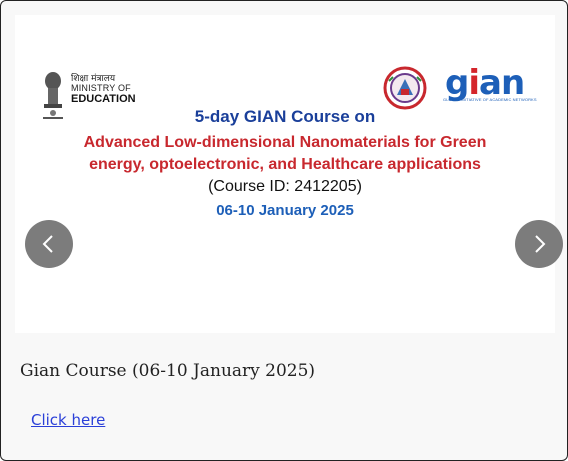  I want to click on carousel-prev-button, so click(49, 244).